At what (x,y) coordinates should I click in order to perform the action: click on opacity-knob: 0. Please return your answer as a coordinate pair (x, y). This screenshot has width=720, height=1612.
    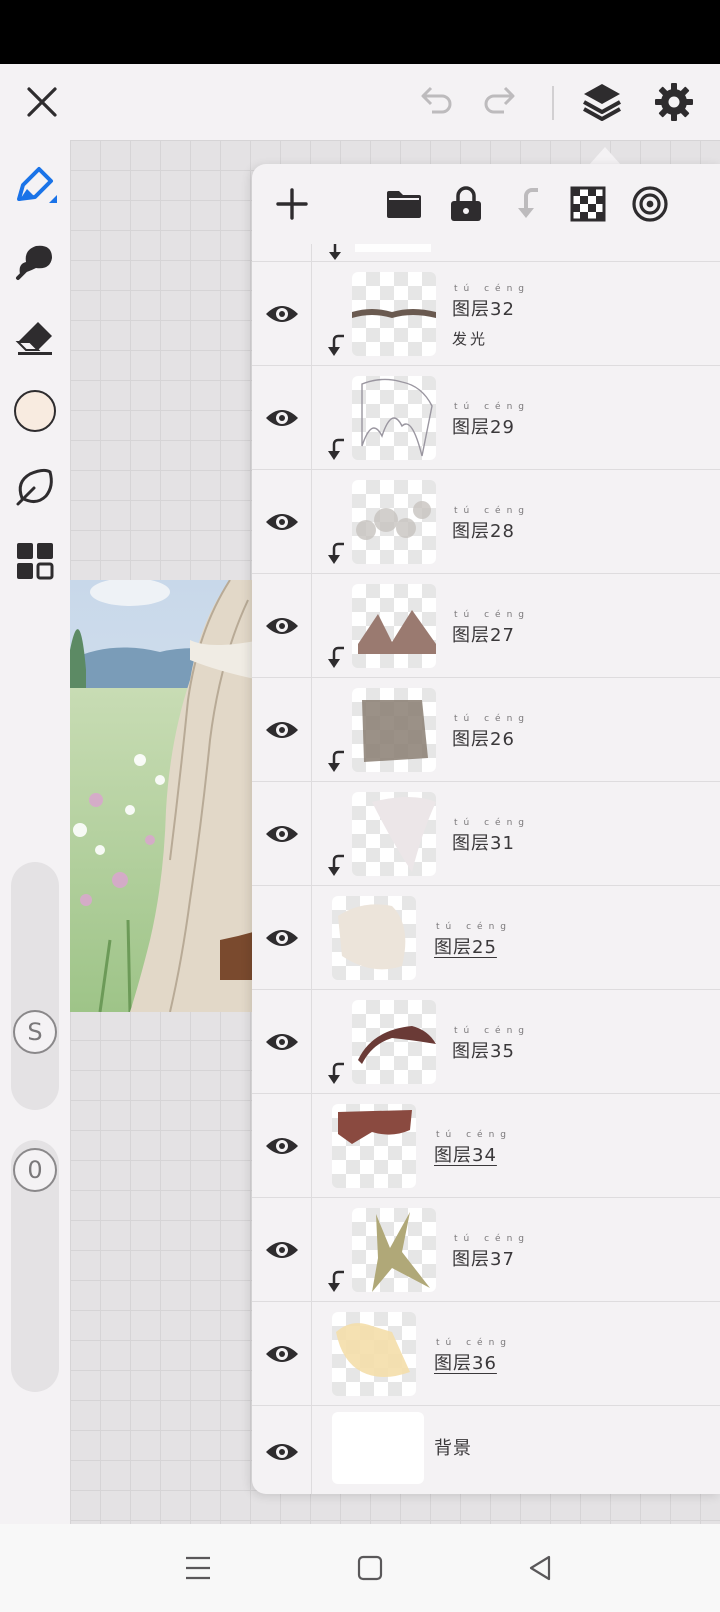
    Looking at the image, I should click on (35, 1170).